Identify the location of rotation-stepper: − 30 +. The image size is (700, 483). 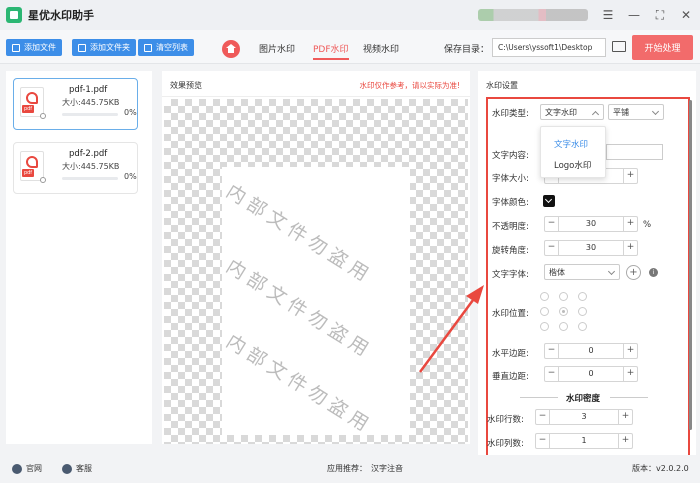
(591, 248).